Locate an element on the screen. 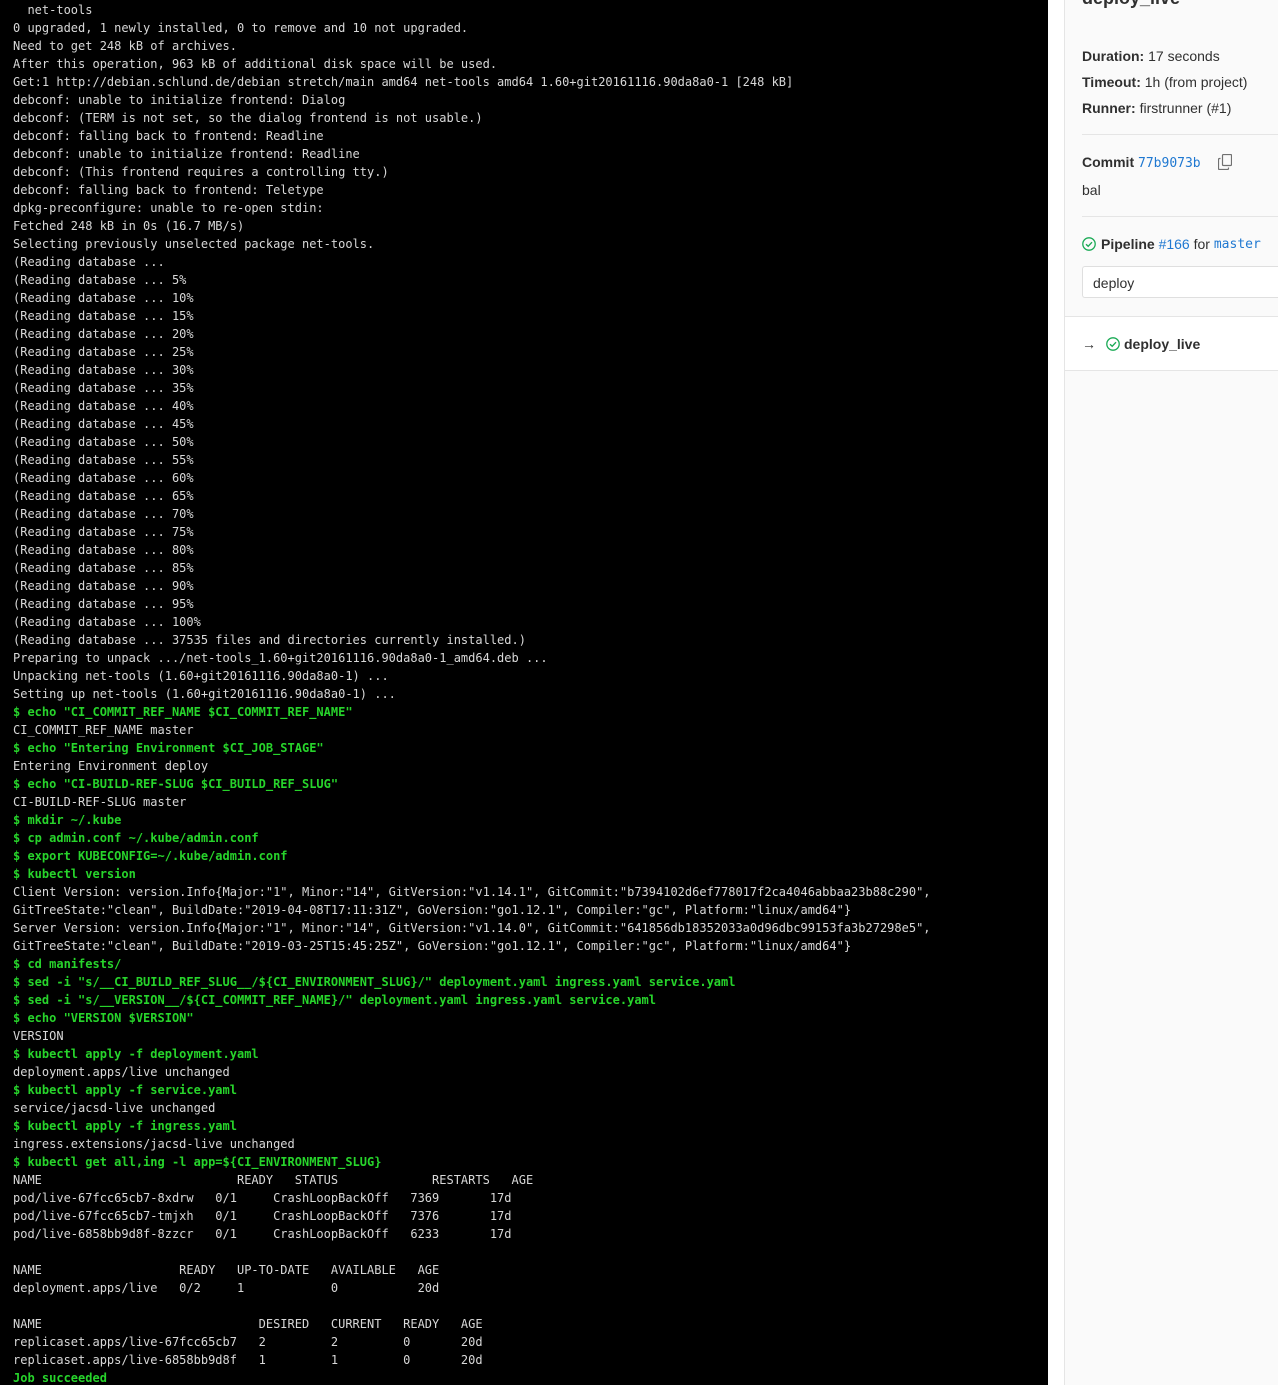  runner-value: firstrunner (#1) is located at coordinates (1185, 108).